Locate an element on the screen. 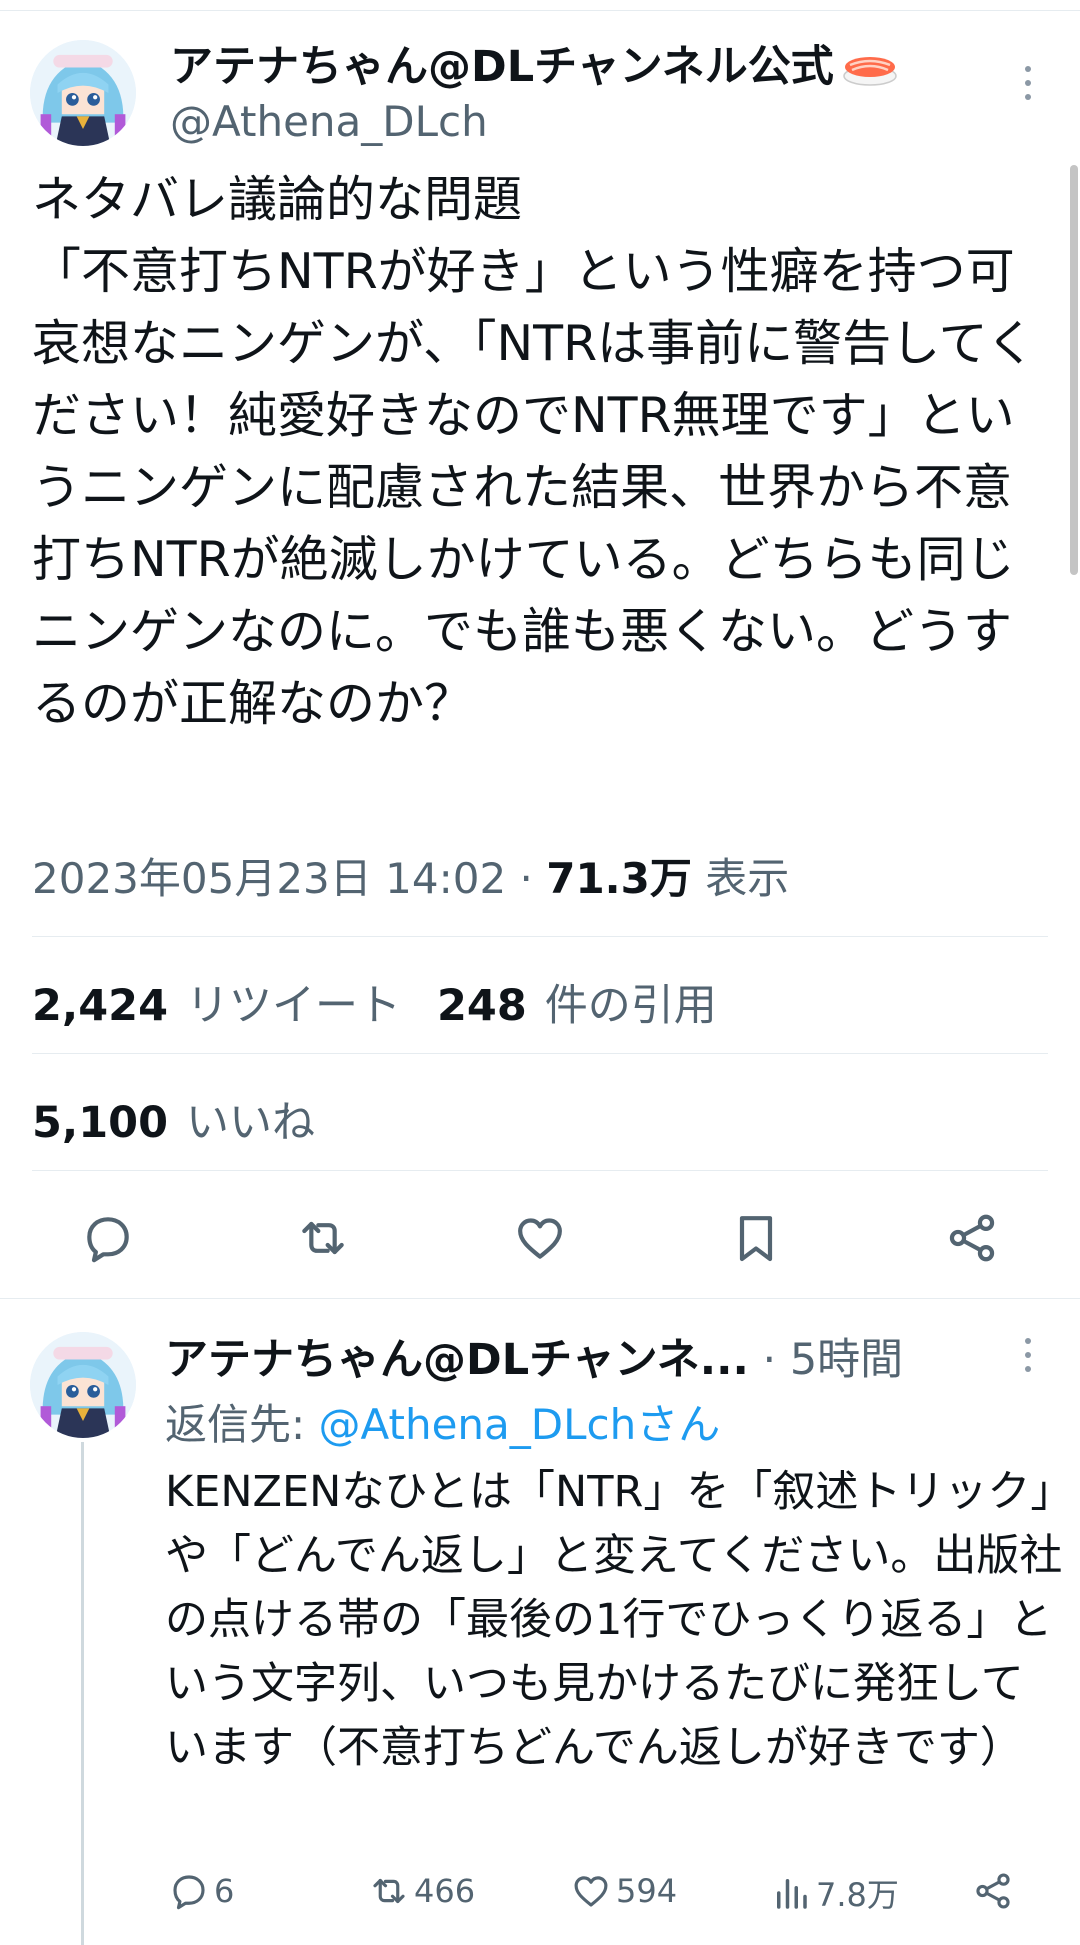  reply-replies-count: 6 is located at coordinates (224, 1891).